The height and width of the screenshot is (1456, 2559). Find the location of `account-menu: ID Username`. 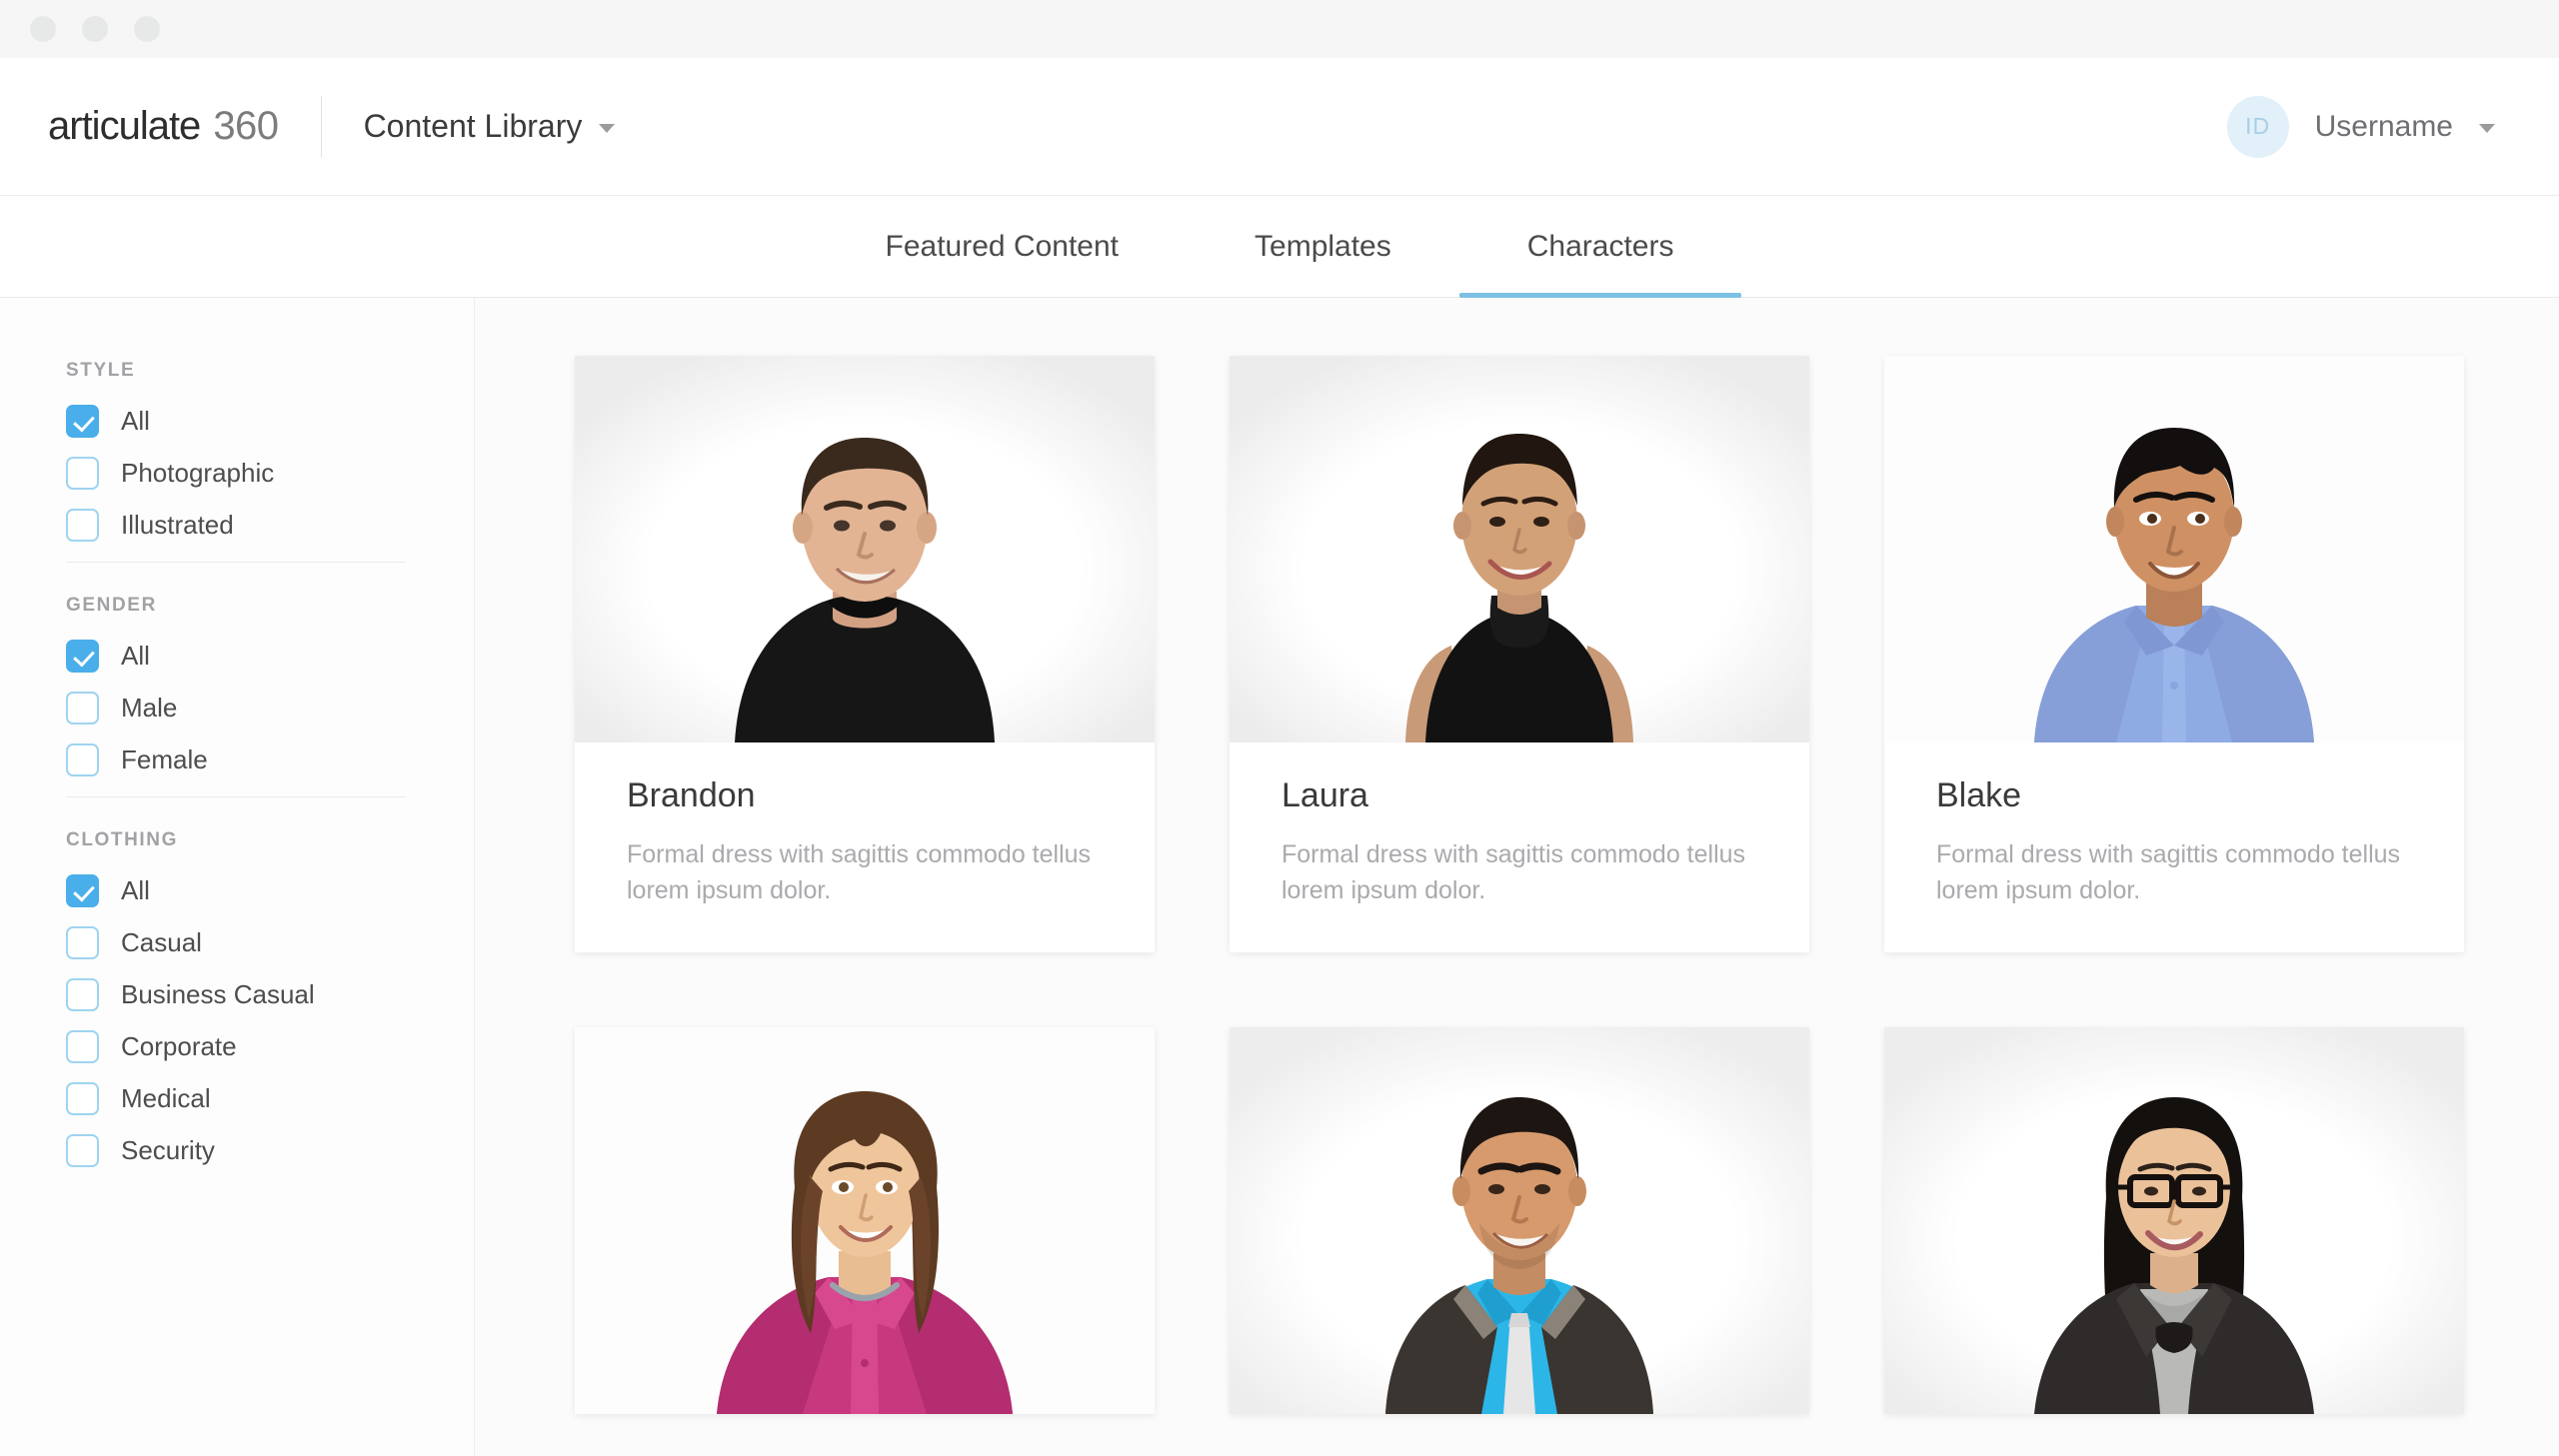

account-menu: ID Username is located at coordinates (2360, 126).